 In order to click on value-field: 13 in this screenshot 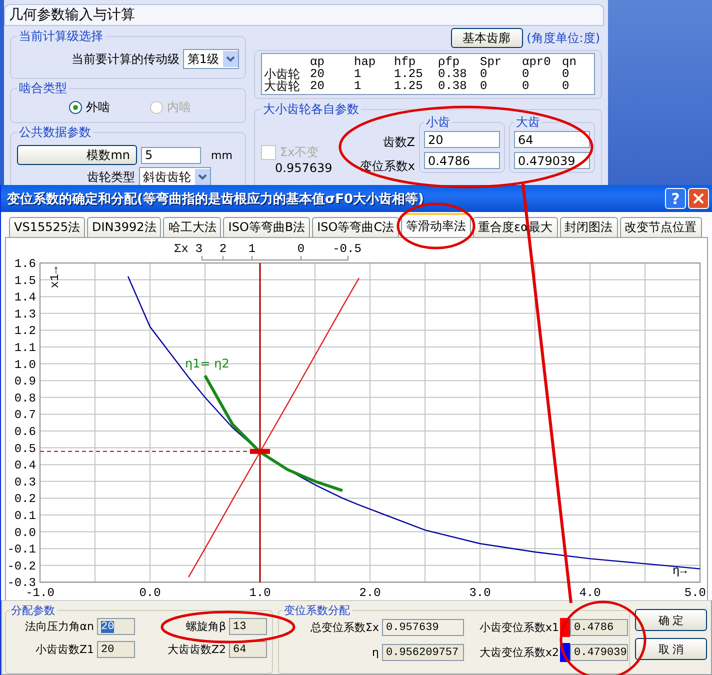, I will do `click(248, 626)`.